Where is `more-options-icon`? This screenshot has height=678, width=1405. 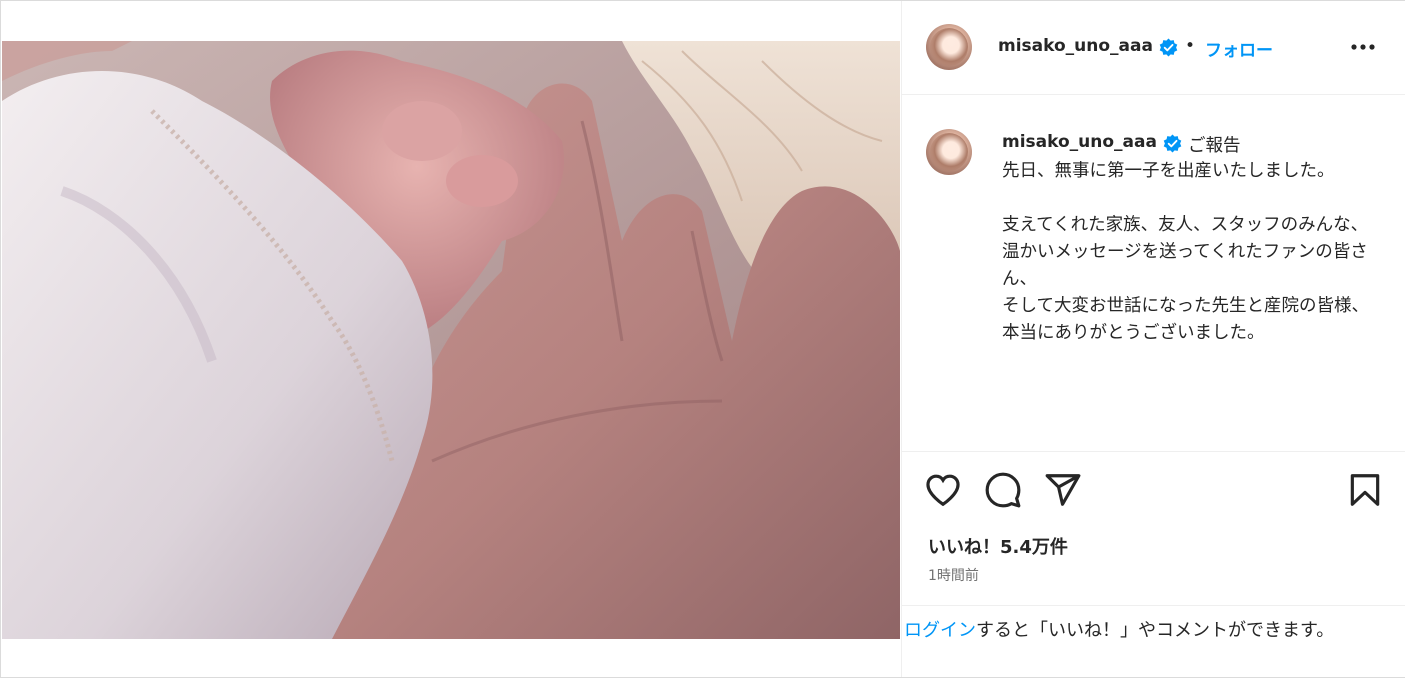 more-options-icon is located at coordinates (1363, 47).